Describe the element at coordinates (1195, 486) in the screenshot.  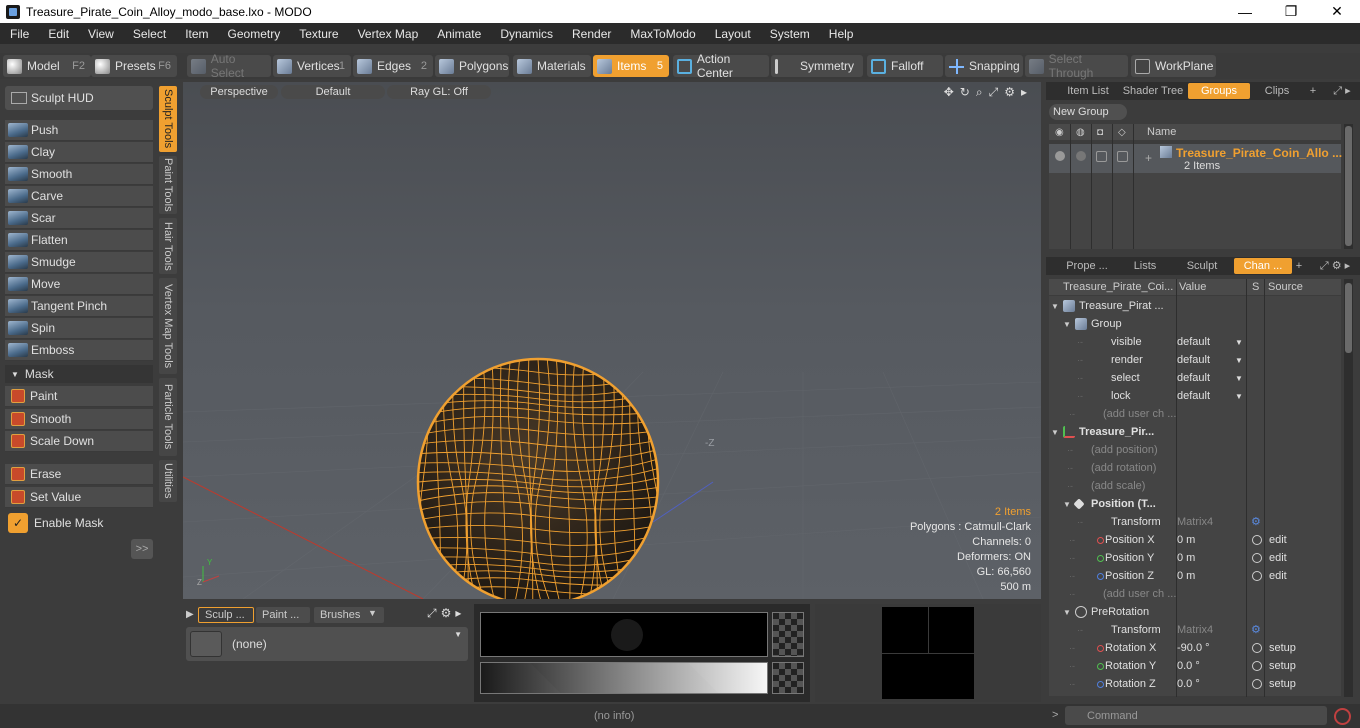
I see `channel-row: ·- (add scale)` at that location.